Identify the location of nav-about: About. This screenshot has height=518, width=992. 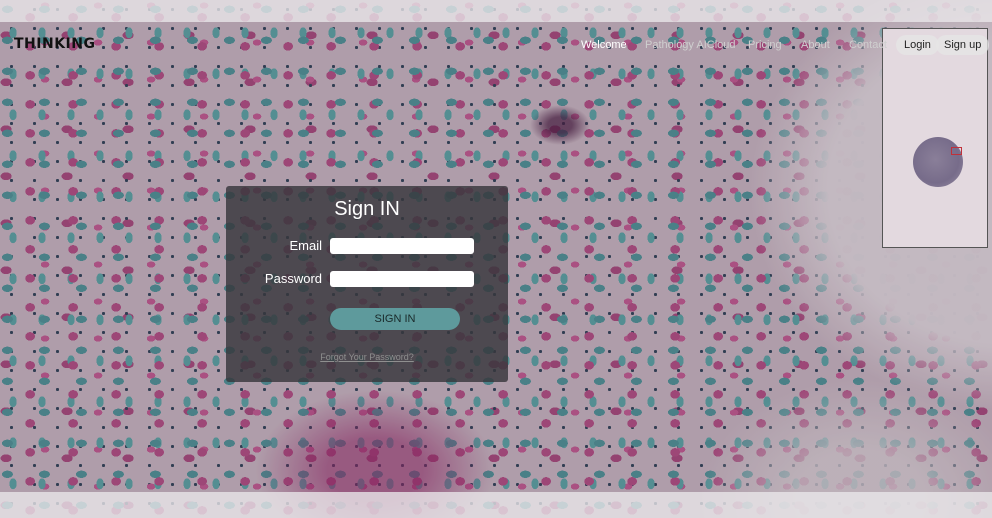
(815, 45).